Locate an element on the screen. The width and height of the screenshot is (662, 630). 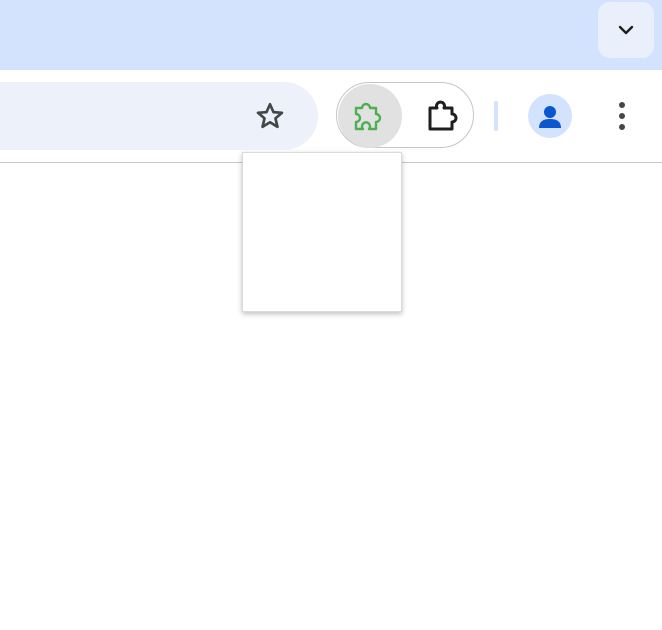
vertical-dots-icon is located at coordinates (622, 116).